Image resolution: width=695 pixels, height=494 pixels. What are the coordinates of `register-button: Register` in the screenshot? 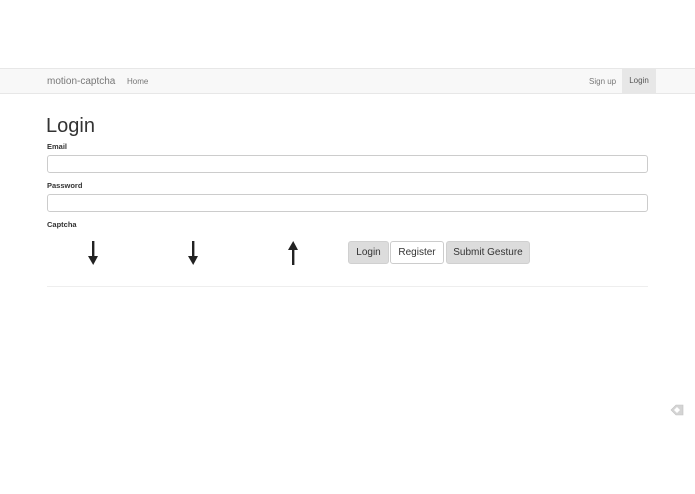 It's located at (417, 252).